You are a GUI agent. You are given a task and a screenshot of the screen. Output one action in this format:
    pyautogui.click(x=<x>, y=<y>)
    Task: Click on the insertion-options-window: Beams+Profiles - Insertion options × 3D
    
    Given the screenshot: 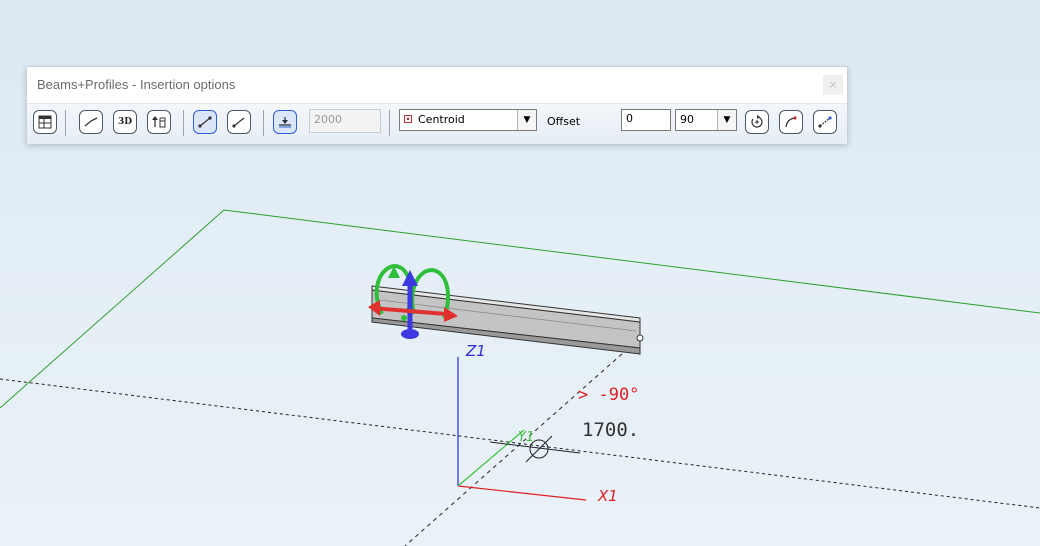 What is the action you would take?
    pyautogui.click(x=437, y=105)
    